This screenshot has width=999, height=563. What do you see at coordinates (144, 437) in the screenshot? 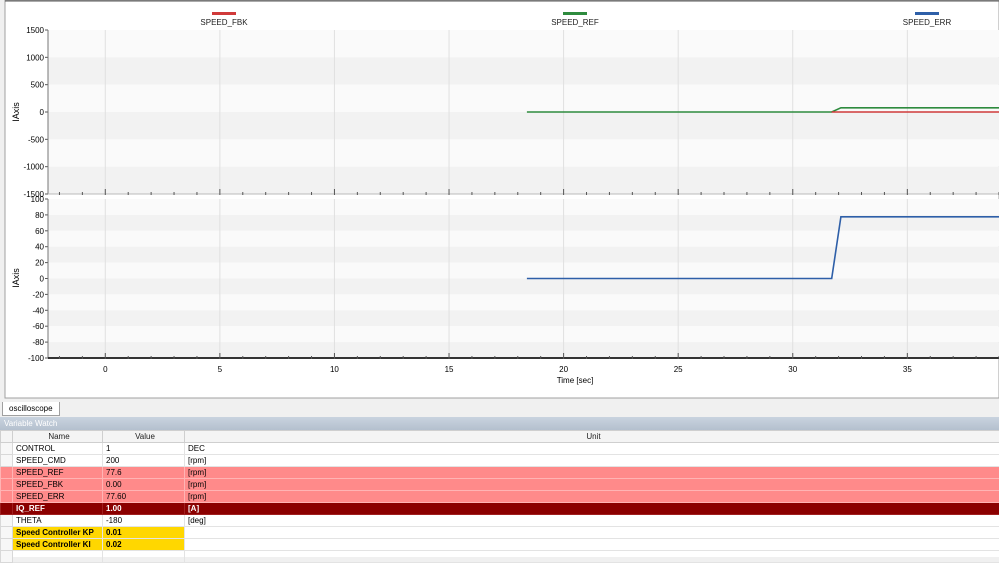
I see `header-value: Value` at bounding box center [144, 437].